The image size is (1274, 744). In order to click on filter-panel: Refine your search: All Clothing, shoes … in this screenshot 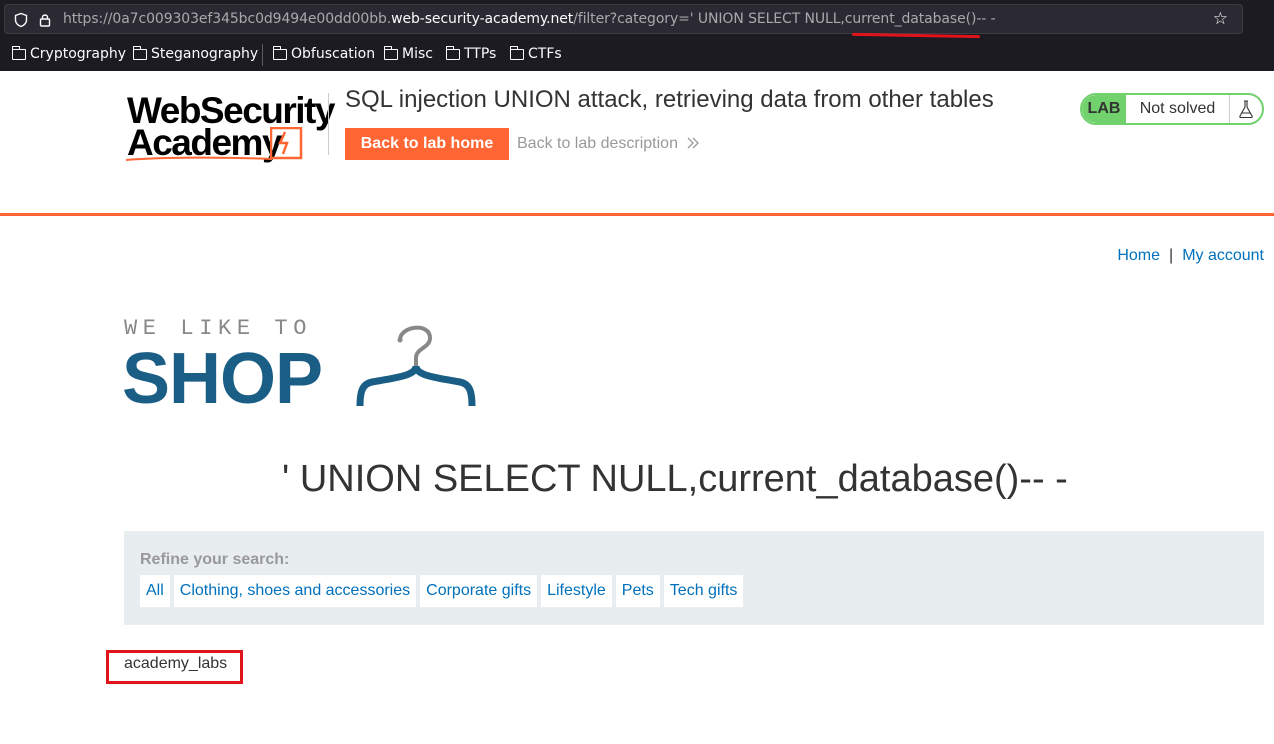, I will do `click(694, 578)`.